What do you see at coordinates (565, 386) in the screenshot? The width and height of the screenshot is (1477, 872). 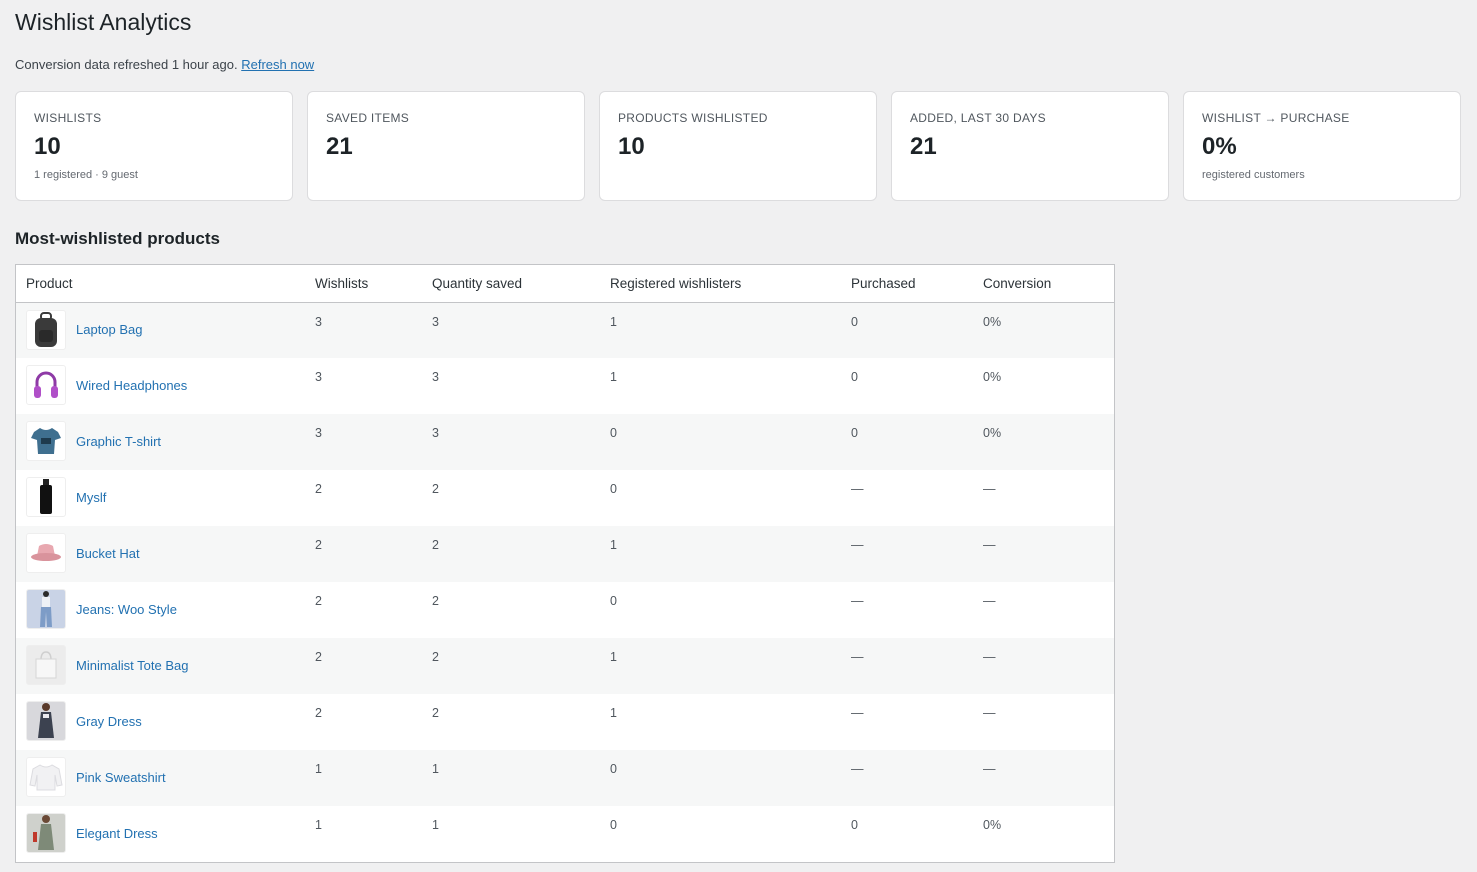 I see `table-row: Wired Headphones 3 3 1 0 0%` at bounding box center [565, 386].